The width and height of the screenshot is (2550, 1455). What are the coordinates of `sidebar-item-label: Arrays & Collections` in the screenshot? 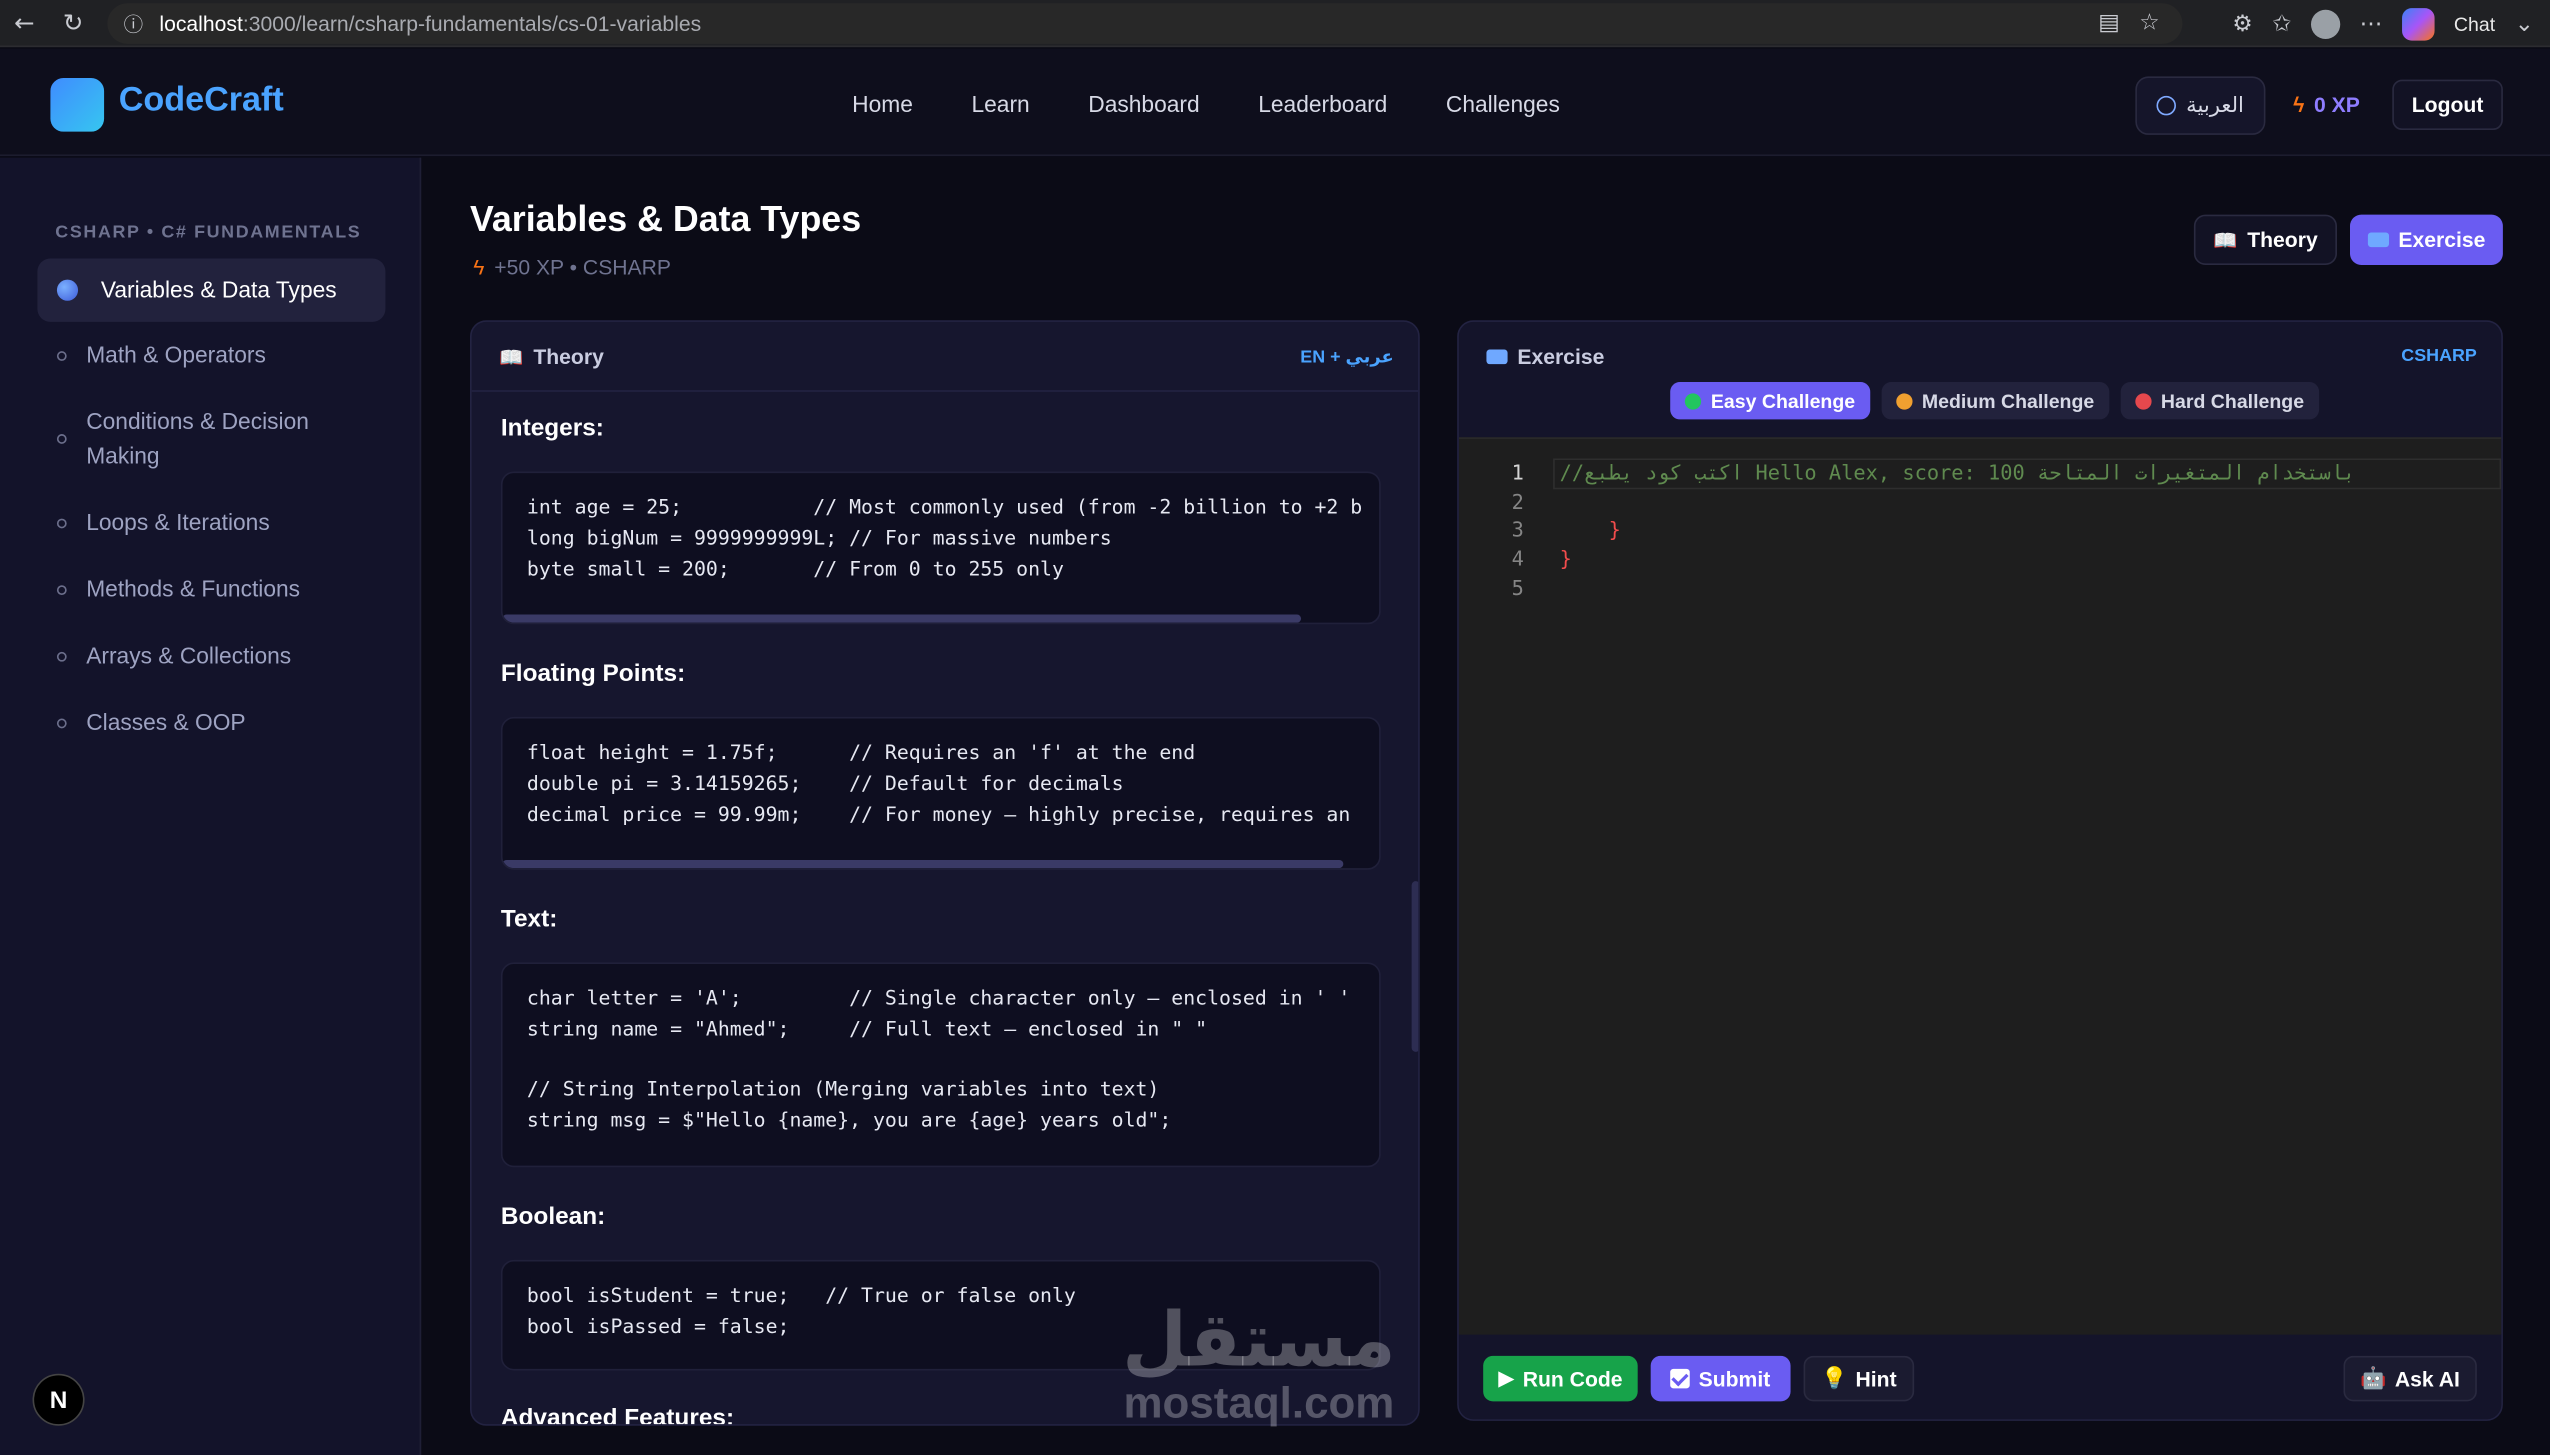 It's located at (189, 655).